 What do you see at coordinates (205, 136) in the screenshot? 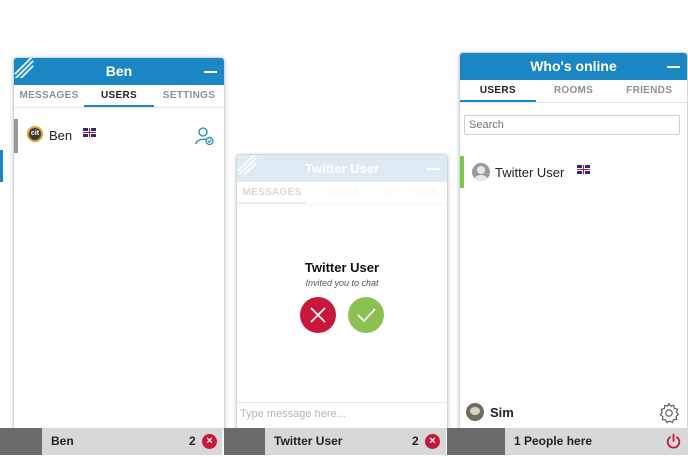
I see `add-user-icon` at bounding box center [205, 136].